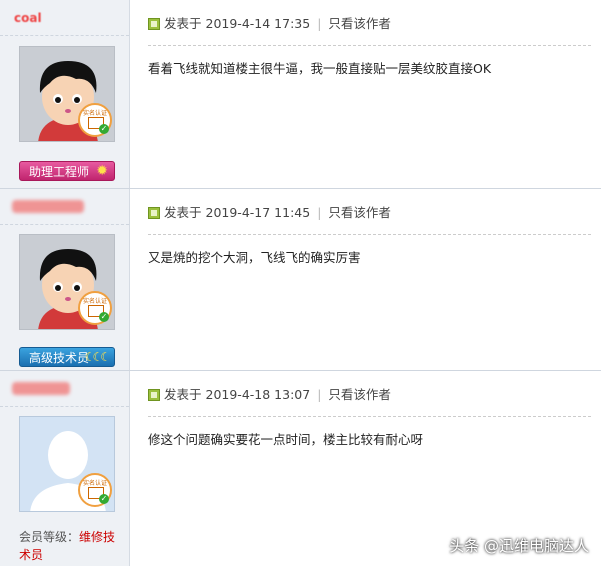  Describe the element at coordinates (71, 546) in the screenshot. I see `member-level: 会员等级：维修技术员` at that location.